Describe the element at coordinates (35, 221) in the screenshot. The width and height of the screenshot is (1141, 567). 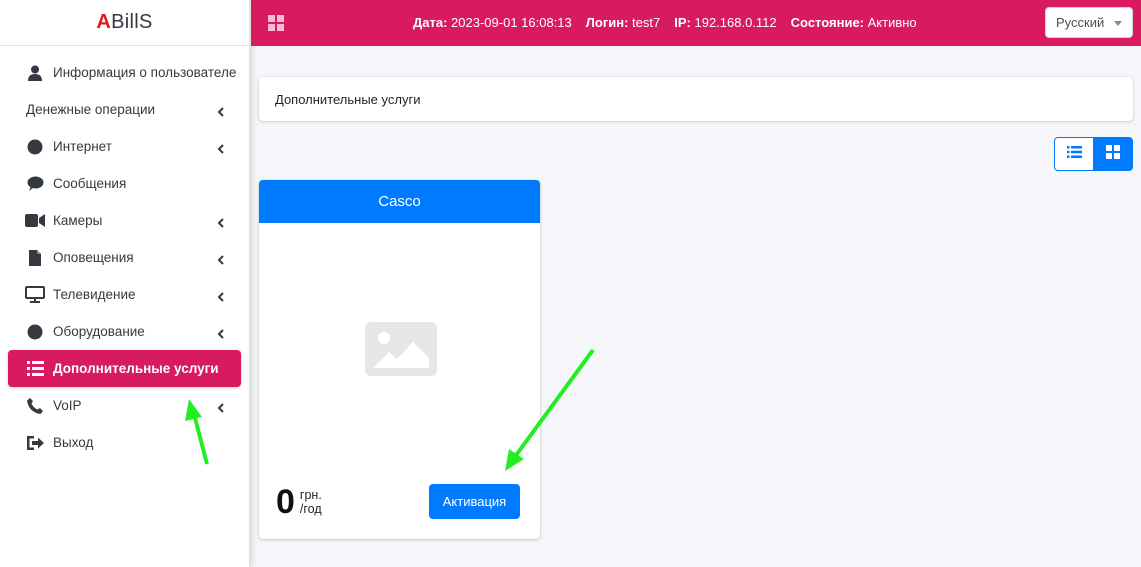
I see `video-camera-icon` at that location.